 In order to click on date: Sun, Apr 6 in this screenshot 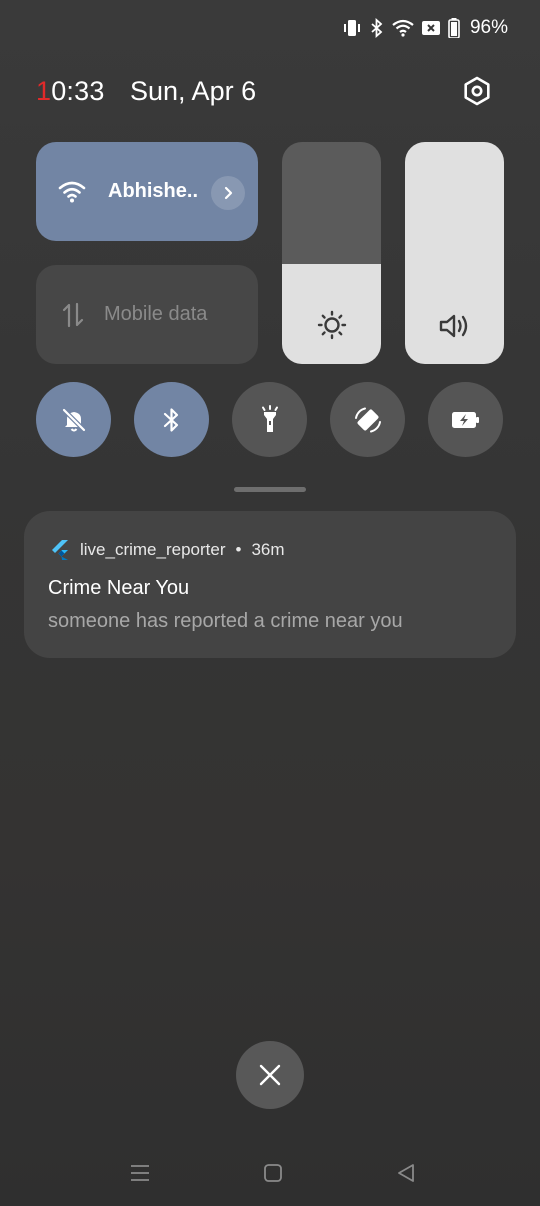, I will do `click(193, 91)`.